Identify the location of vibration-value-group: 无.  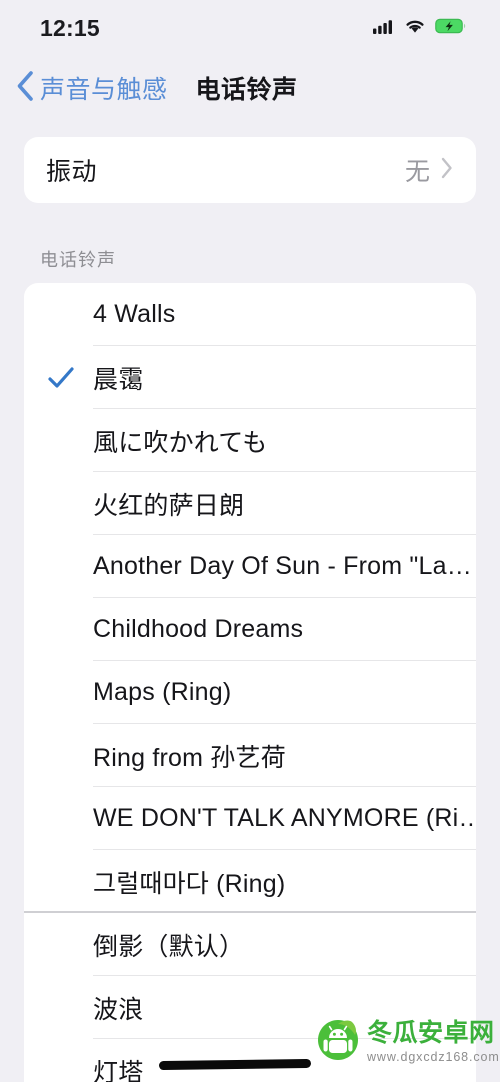
(429, 170).